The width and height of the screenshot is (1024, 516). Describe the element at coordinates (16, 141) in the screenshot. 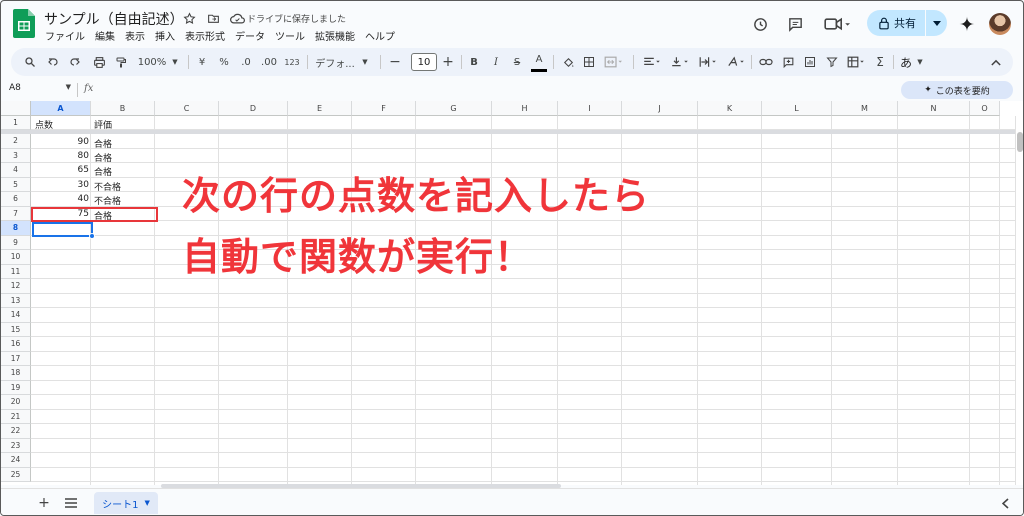

I see `row-header-2: 2` at that location.